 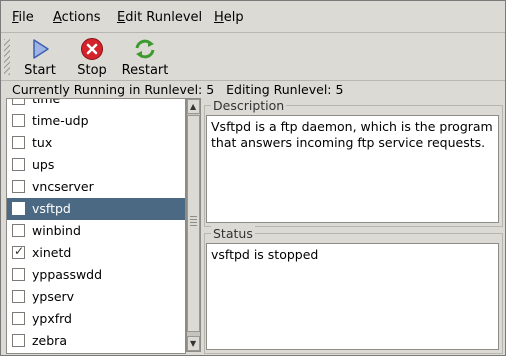 What do you see at coordinates (233, 233) in the screenshot?
I see `status-title: Status` at bounding box center [233, 233].